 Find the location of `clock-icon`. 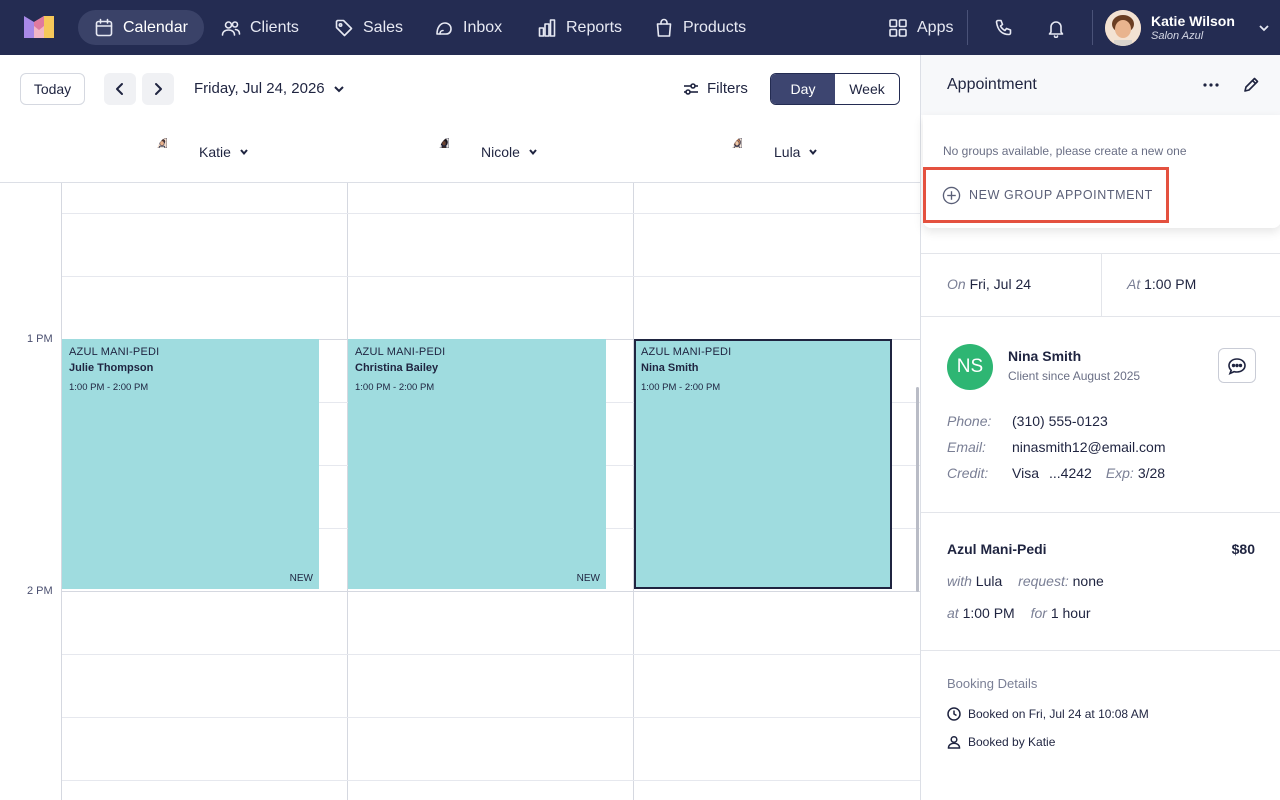

clock-icon is located at coordinates (954, 714).